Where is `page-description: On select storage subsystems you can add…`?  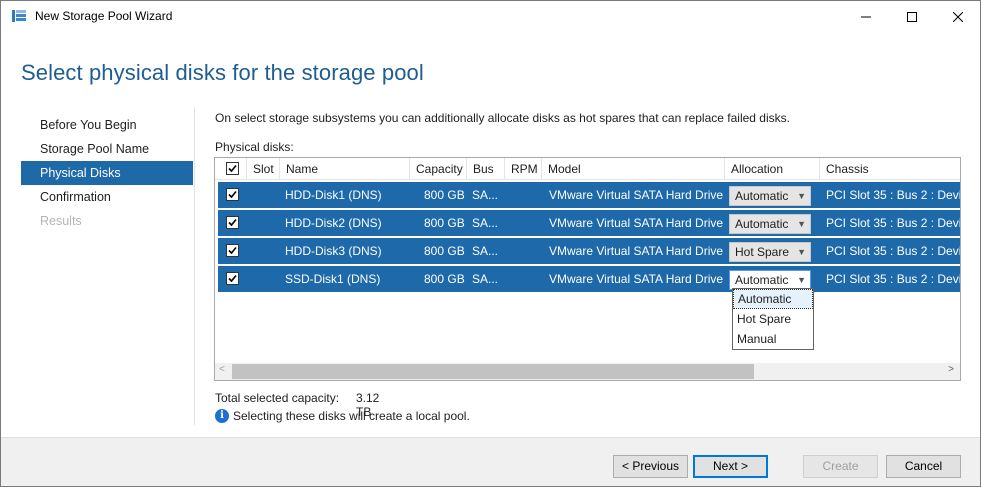
page-description: On select storage subsystems you can add… is located at coordinates (502, 118).